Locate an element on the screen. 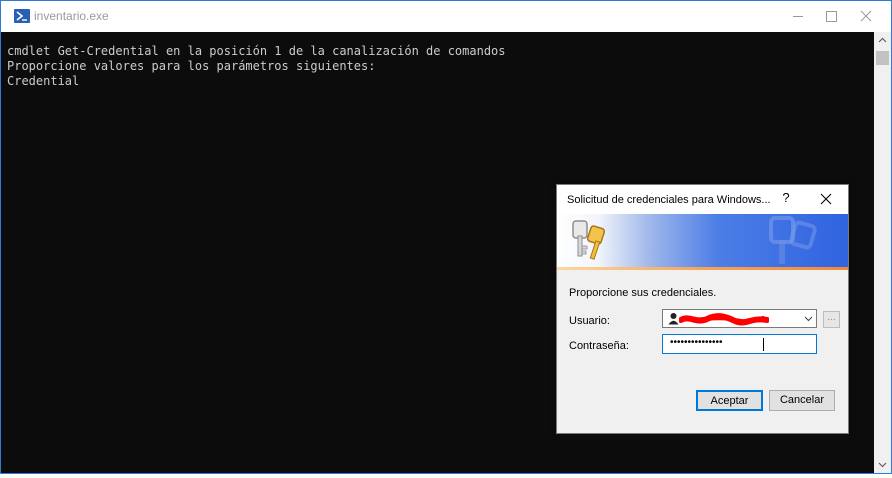 The image size is (892, 478). user-icon is located at coordinates (673, 319).